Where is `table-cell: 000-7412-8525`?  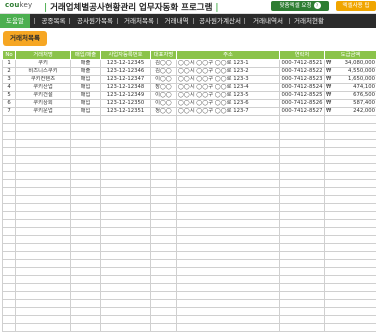
table-cell: 000-7412-8525 is located at coordinates (302, 96).